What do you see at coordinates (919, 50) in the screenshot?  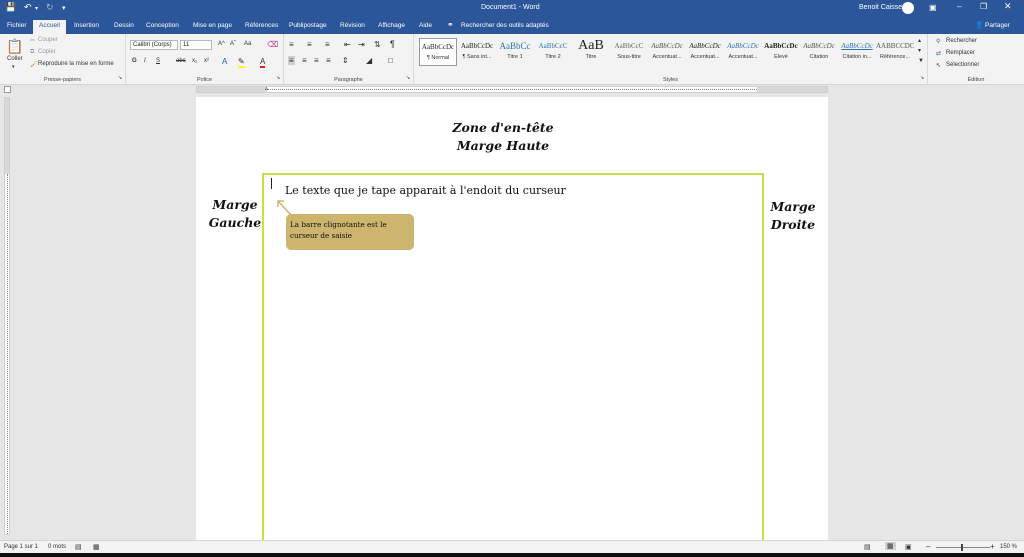 I see `styles-scroll-down-icon: ▾` at bounding box center [919, 50].